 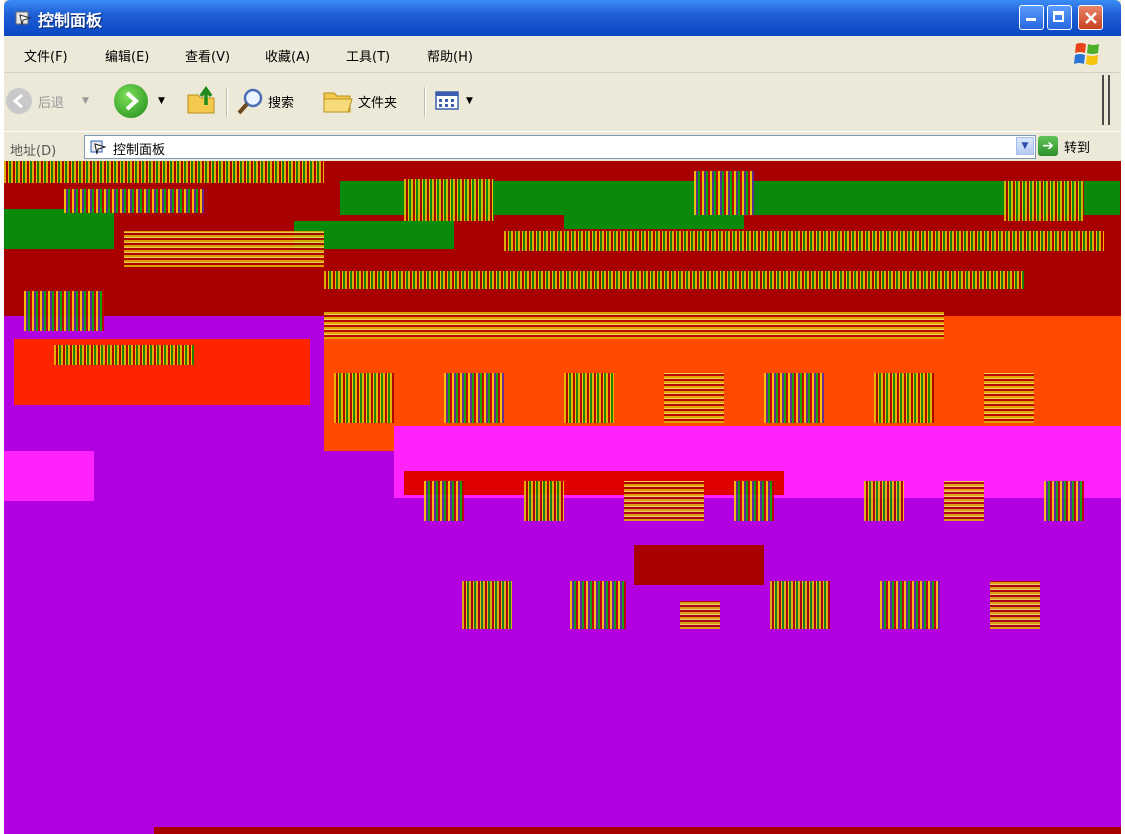 I want to click on minimize-icon, so click(x=1031, y=19).